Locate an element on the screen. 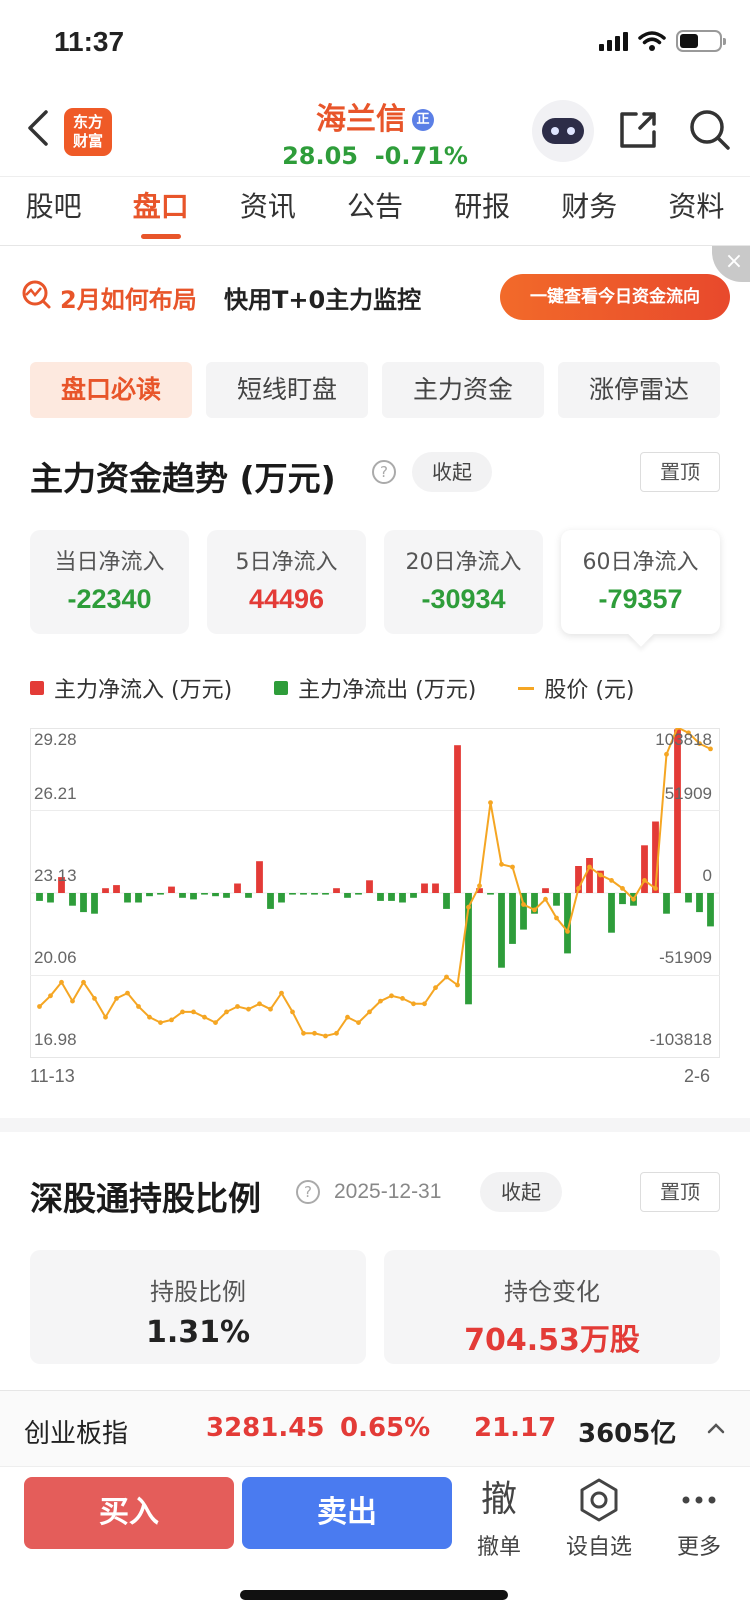 The width and height of the screenshot is (750, 1624). card-60day-inflow: 60日净流入 -79357 is located at coordinates (640, 582).